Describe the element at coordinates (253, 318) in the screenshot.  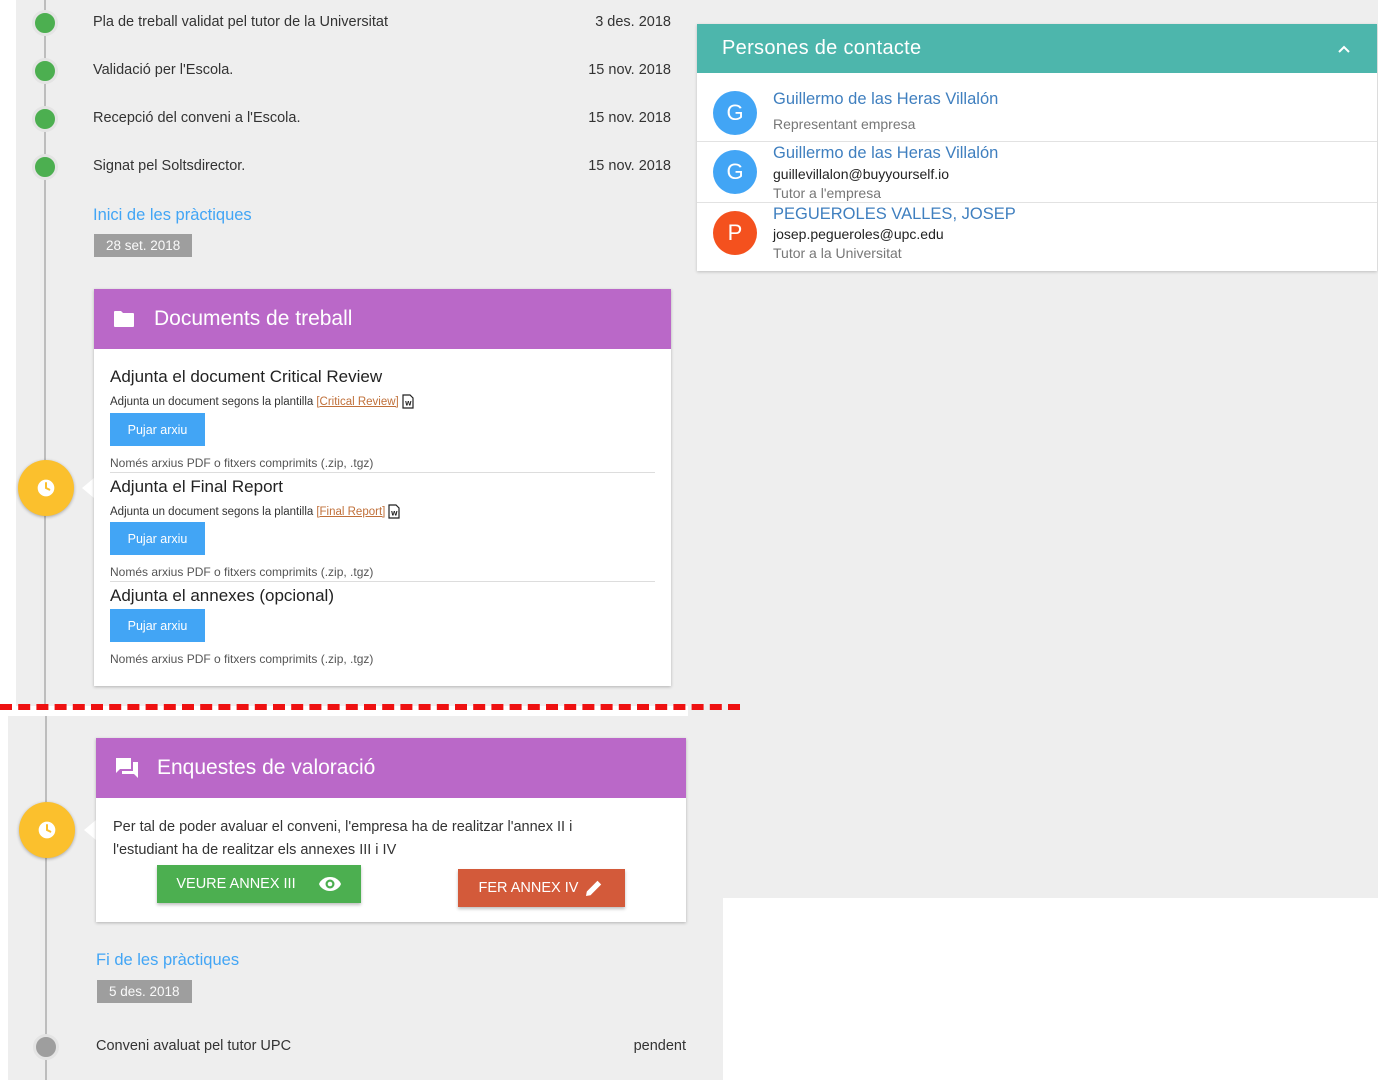
I see `documents-card-title: Documents de treball` at that location.